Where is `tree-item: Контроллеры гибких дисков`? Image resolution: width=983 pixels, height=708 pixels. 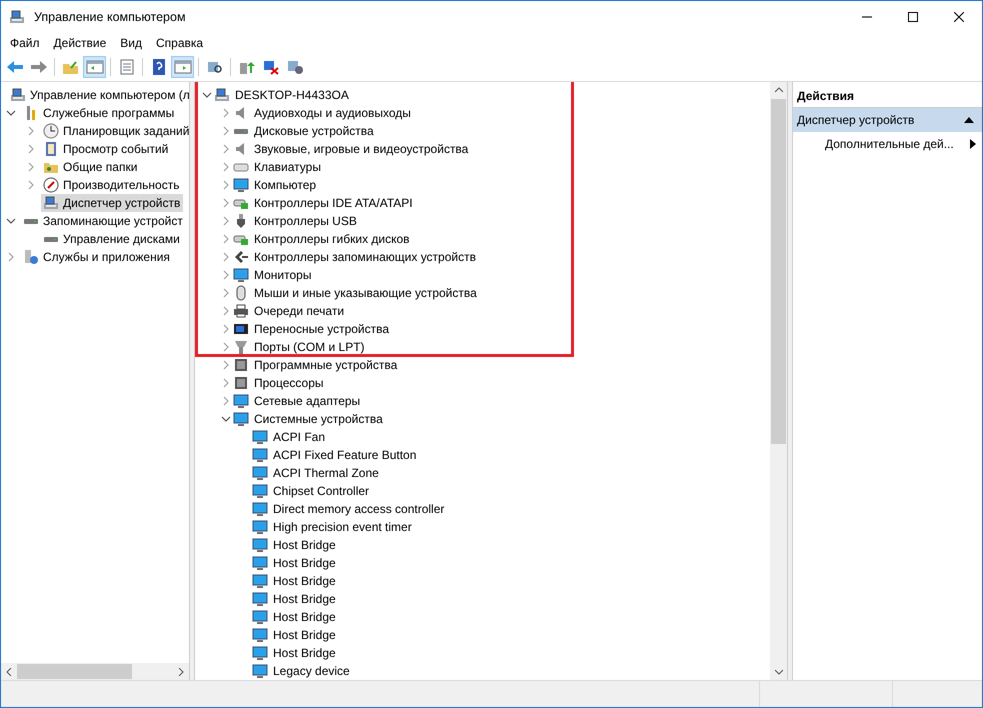 tree-item: Контроллеры гибких дисков is located at coordinates (332, 239).